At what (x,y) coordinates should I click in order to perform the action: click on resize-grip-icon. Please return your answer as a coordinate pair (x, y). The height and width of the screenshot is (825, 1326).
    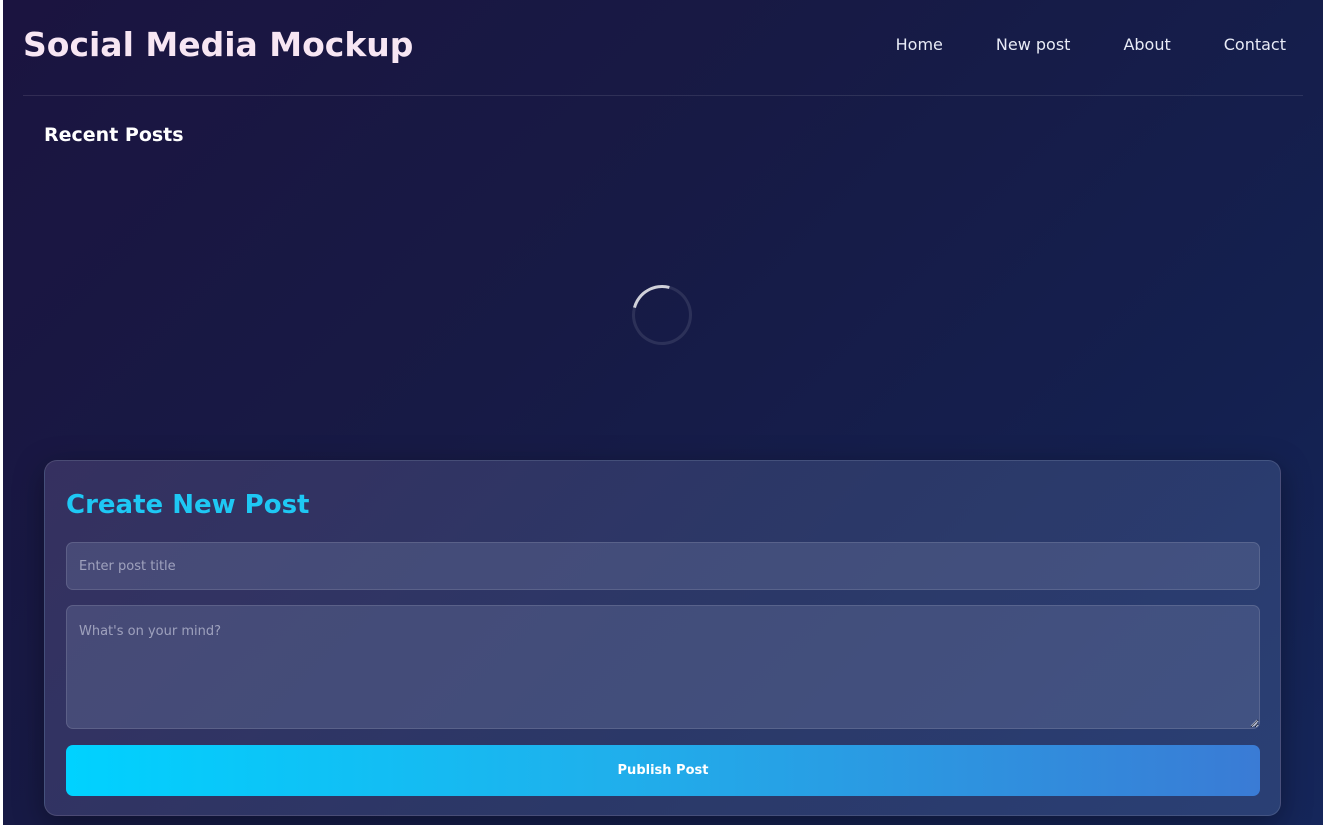
    Looking at the image, I should click on (1254, 723).